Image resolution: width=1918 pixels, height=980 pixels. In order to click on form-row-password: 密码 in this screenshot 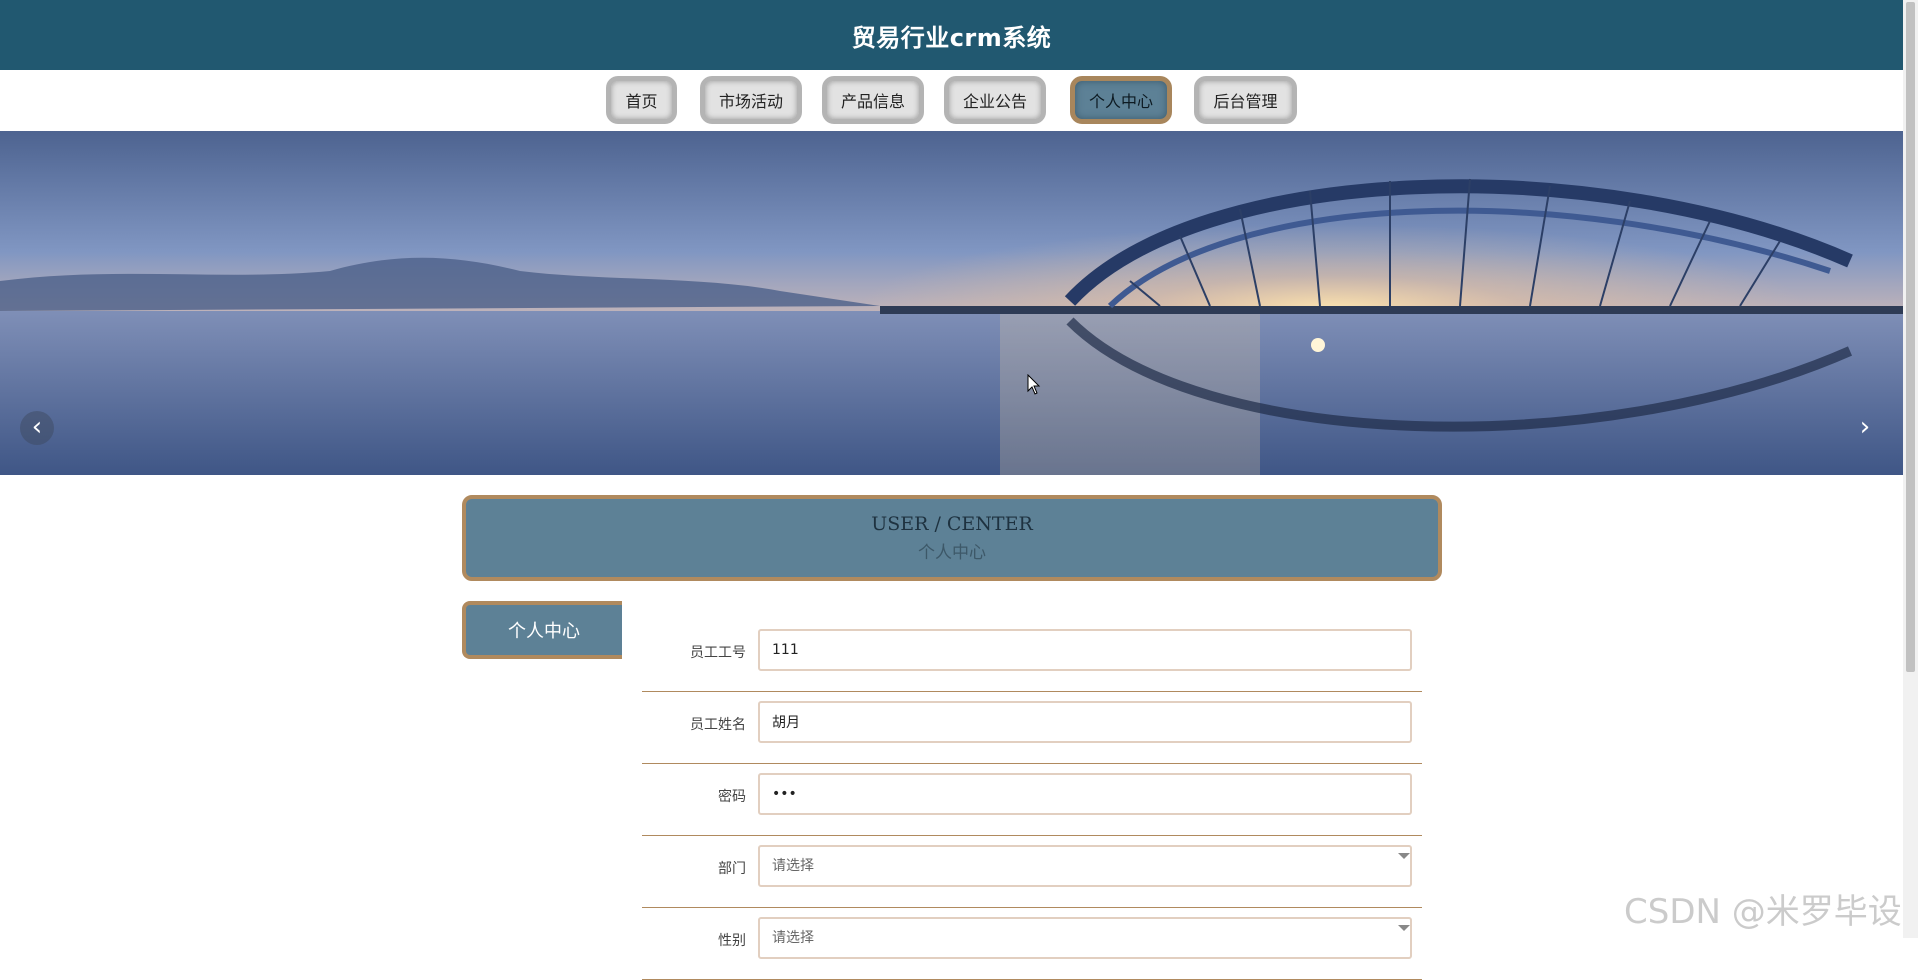, I will do `click(1032, 800)`.